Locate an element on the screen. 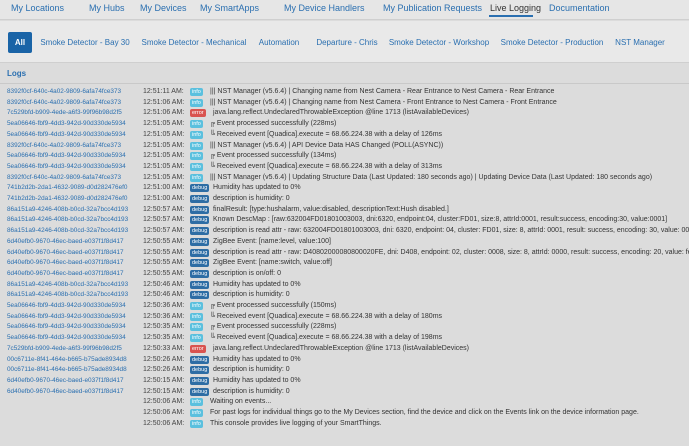 Image resolution: width=689 pixels, height=446 pixels. filter-nst-manager: NST Manager is located at coordinates (640, 42).